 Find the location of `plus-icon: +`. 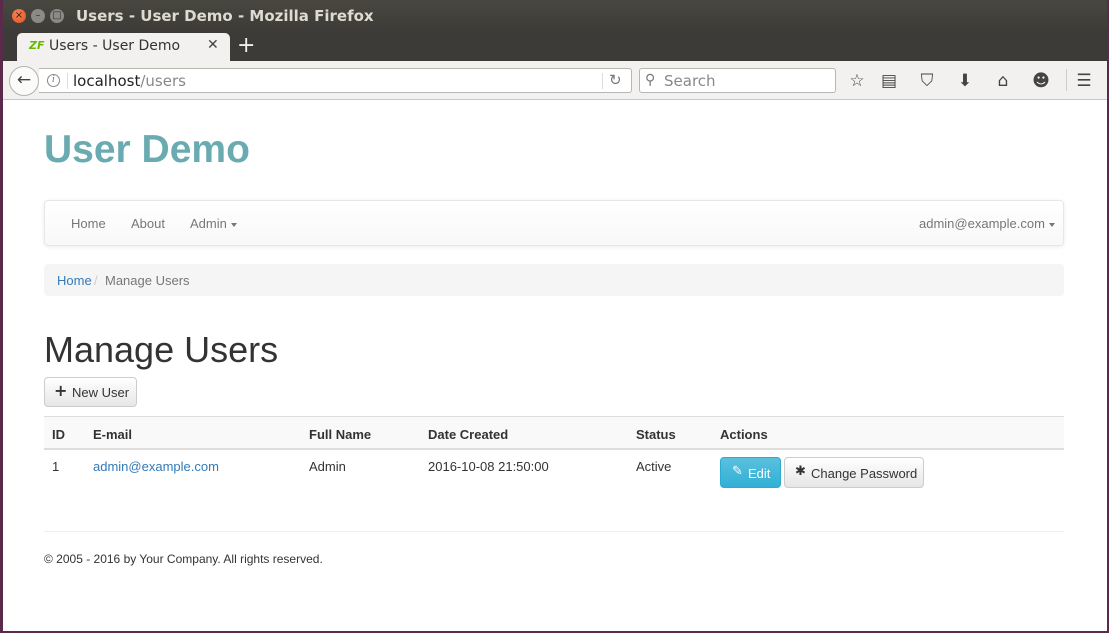

plus-icon: + is located at coordinates (61, 390).